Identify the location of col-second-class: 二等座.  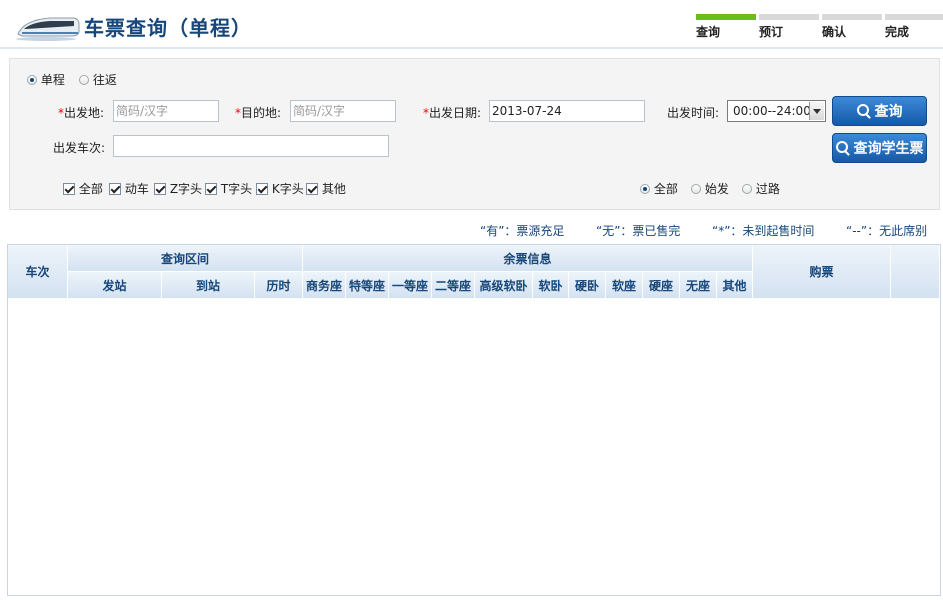
(453, 285).